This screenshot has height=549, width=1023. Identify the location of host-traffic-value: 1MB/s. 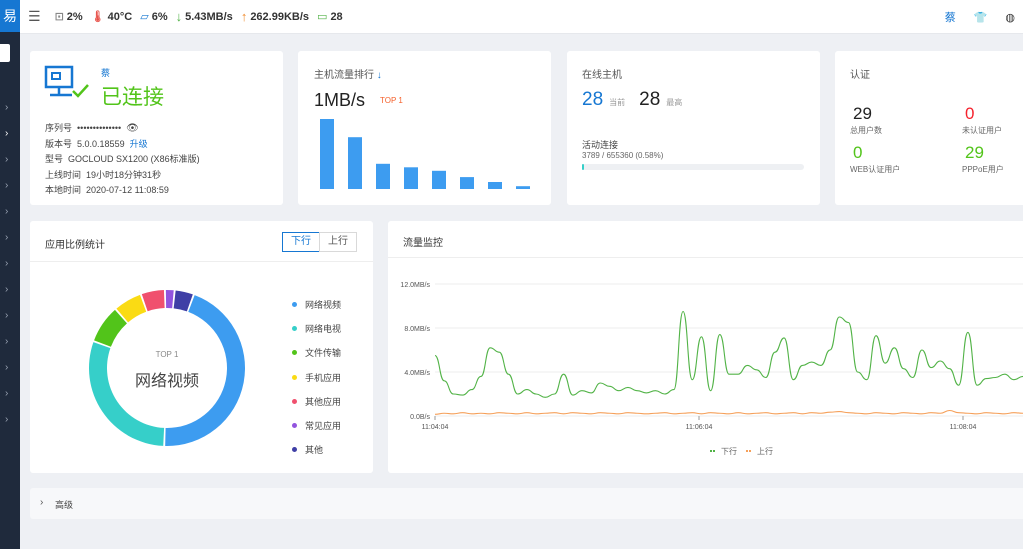
(340, 100).